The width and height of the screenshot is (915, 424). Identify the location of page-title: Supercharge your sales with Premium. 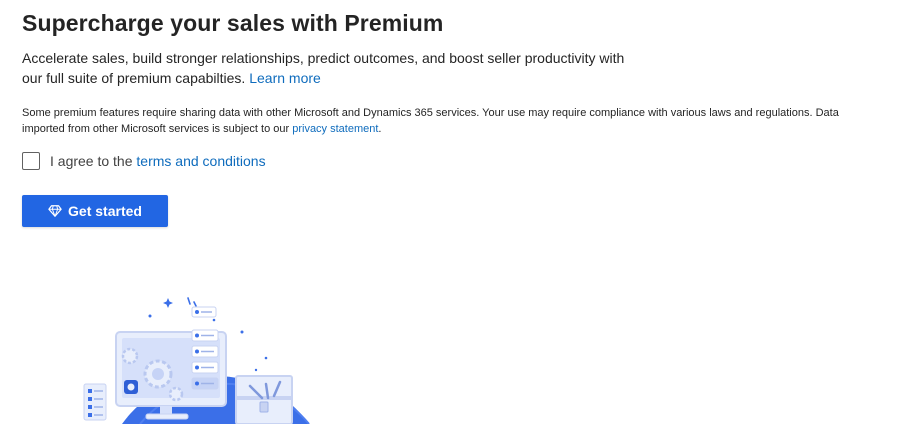
(233, 23).